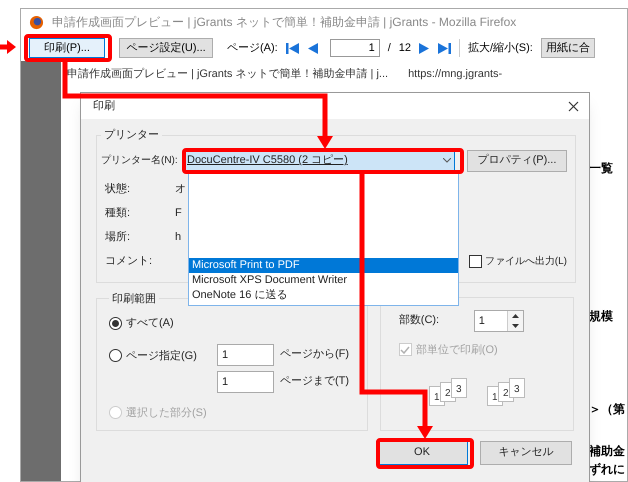 This screenshot has height=482, width=628. Describe the element at coordinates (525, 261) in the screenshot. I see `checkbox-label: ファイルへ出力(L)` at that location.